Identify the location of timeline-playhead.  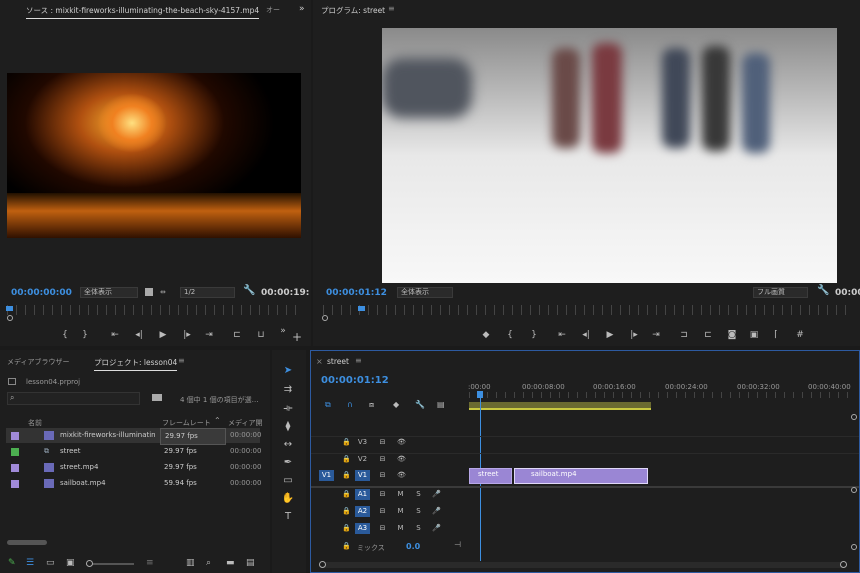
(480, 394).